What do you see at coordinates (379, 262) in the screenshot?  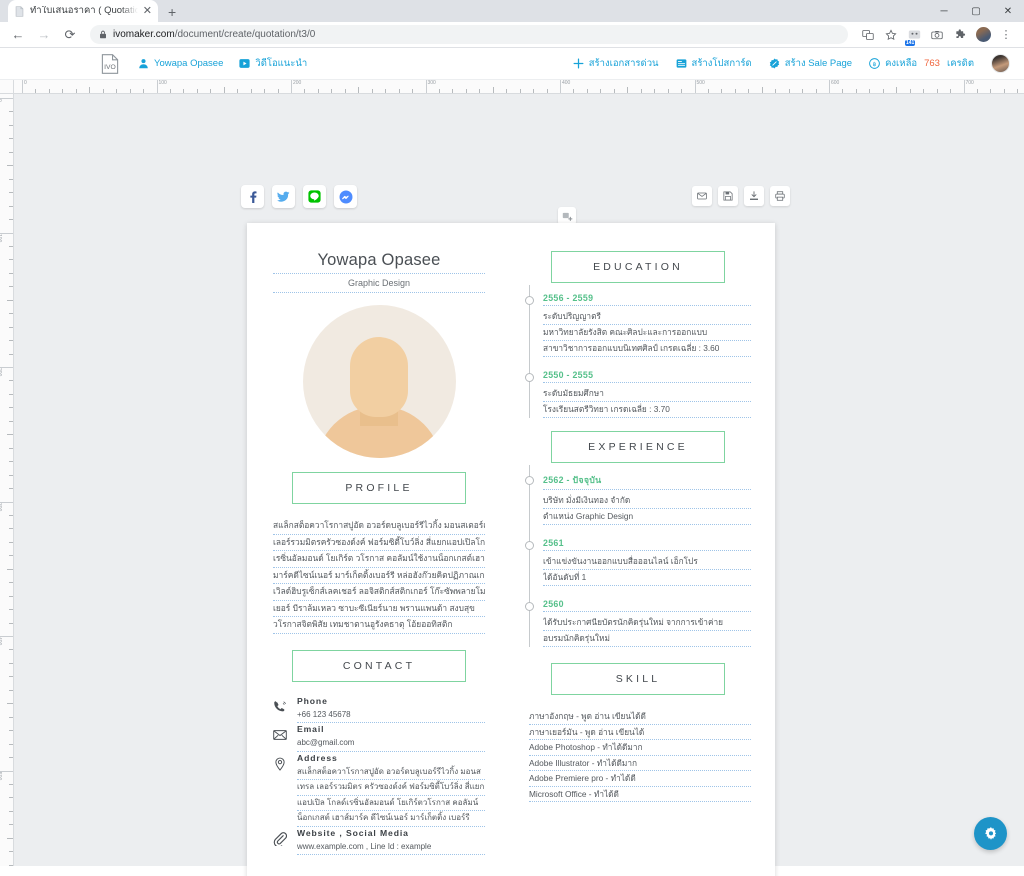 I see `page-title: Yowapa Opasee` at bounding box center [379, 262].